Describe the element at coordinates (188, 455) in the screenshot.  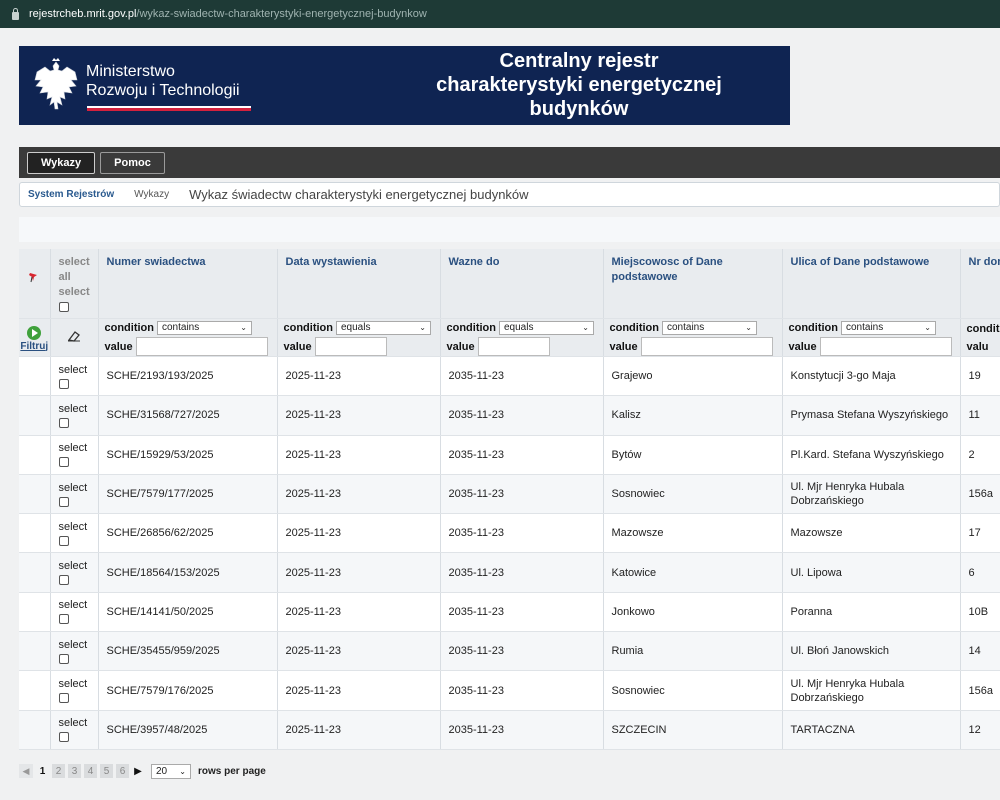
I see `cell-numer: SCHE/15929/53/2025` at that location.